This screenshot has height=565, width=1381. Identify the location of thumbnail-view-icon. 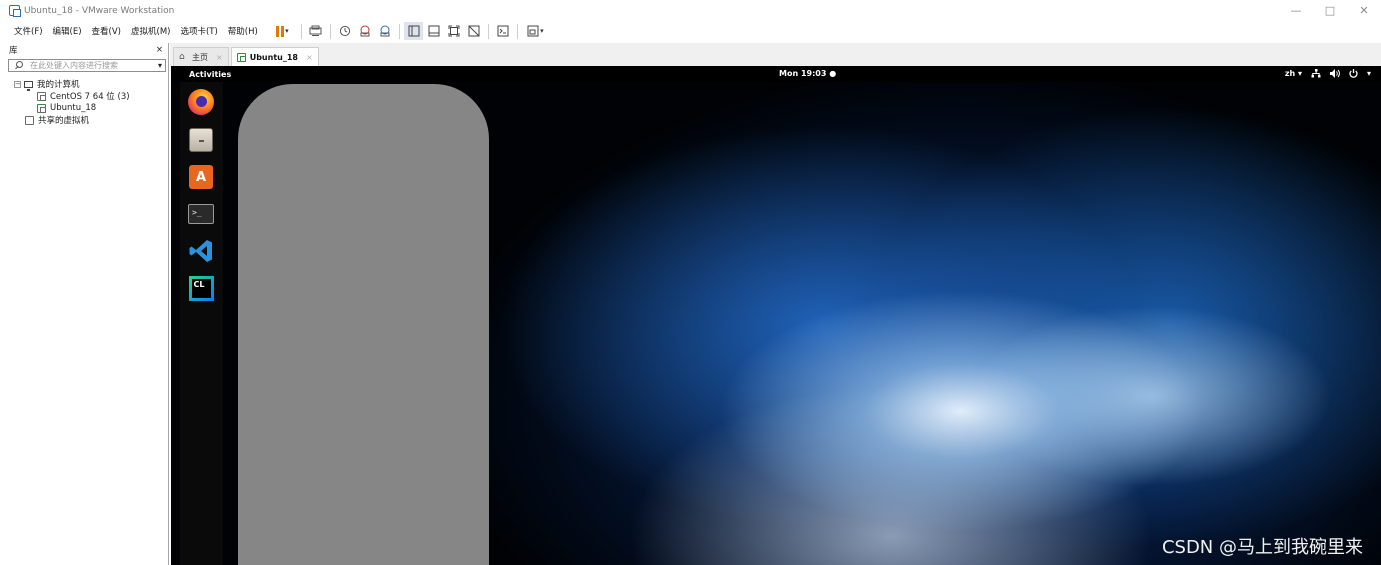
(434, 31).